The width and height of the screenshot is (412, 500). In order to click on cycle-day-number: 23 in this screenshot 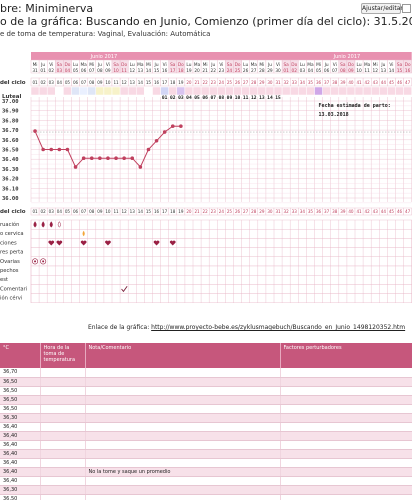, I will do `click(214, 211)`.